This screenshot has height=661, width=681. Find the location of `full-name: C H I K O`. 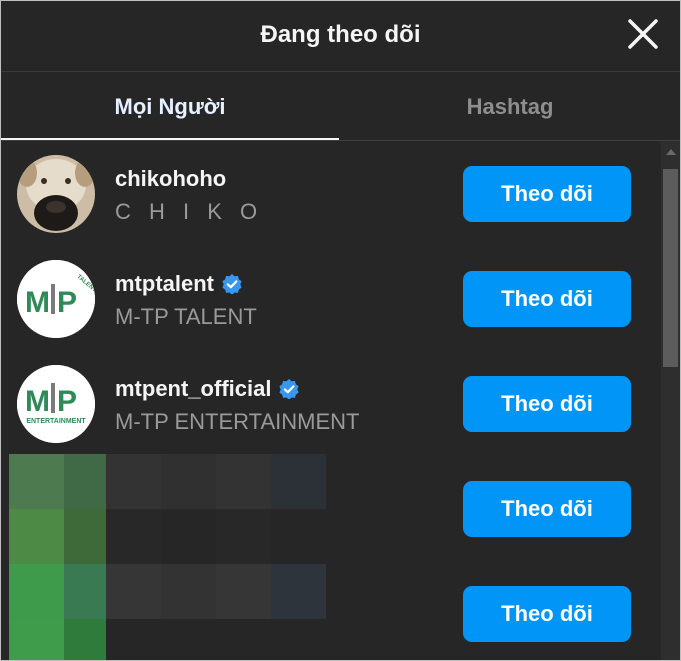

full-name: C H I K O is located at coordinates (189, 211).